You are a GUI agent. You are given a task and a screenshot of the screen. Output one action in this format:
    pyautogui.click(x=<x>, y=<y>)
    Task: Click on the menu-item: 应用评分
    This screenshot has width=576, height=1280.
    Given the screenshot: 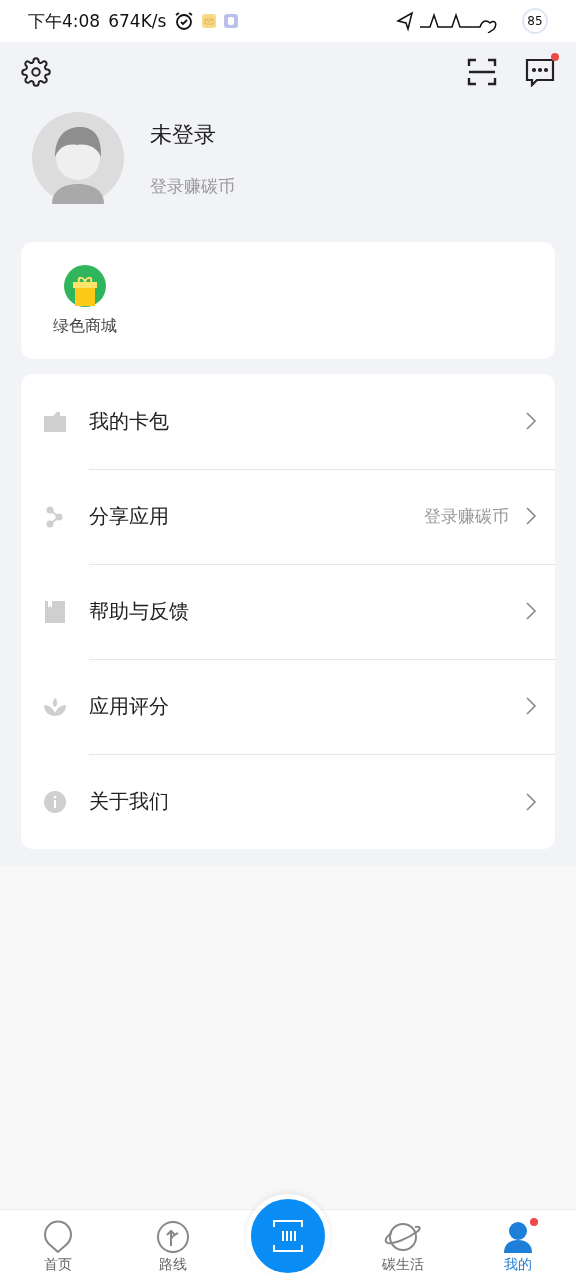 What is the action you would take?
    pyautogui.click(x=288, y=706)
    